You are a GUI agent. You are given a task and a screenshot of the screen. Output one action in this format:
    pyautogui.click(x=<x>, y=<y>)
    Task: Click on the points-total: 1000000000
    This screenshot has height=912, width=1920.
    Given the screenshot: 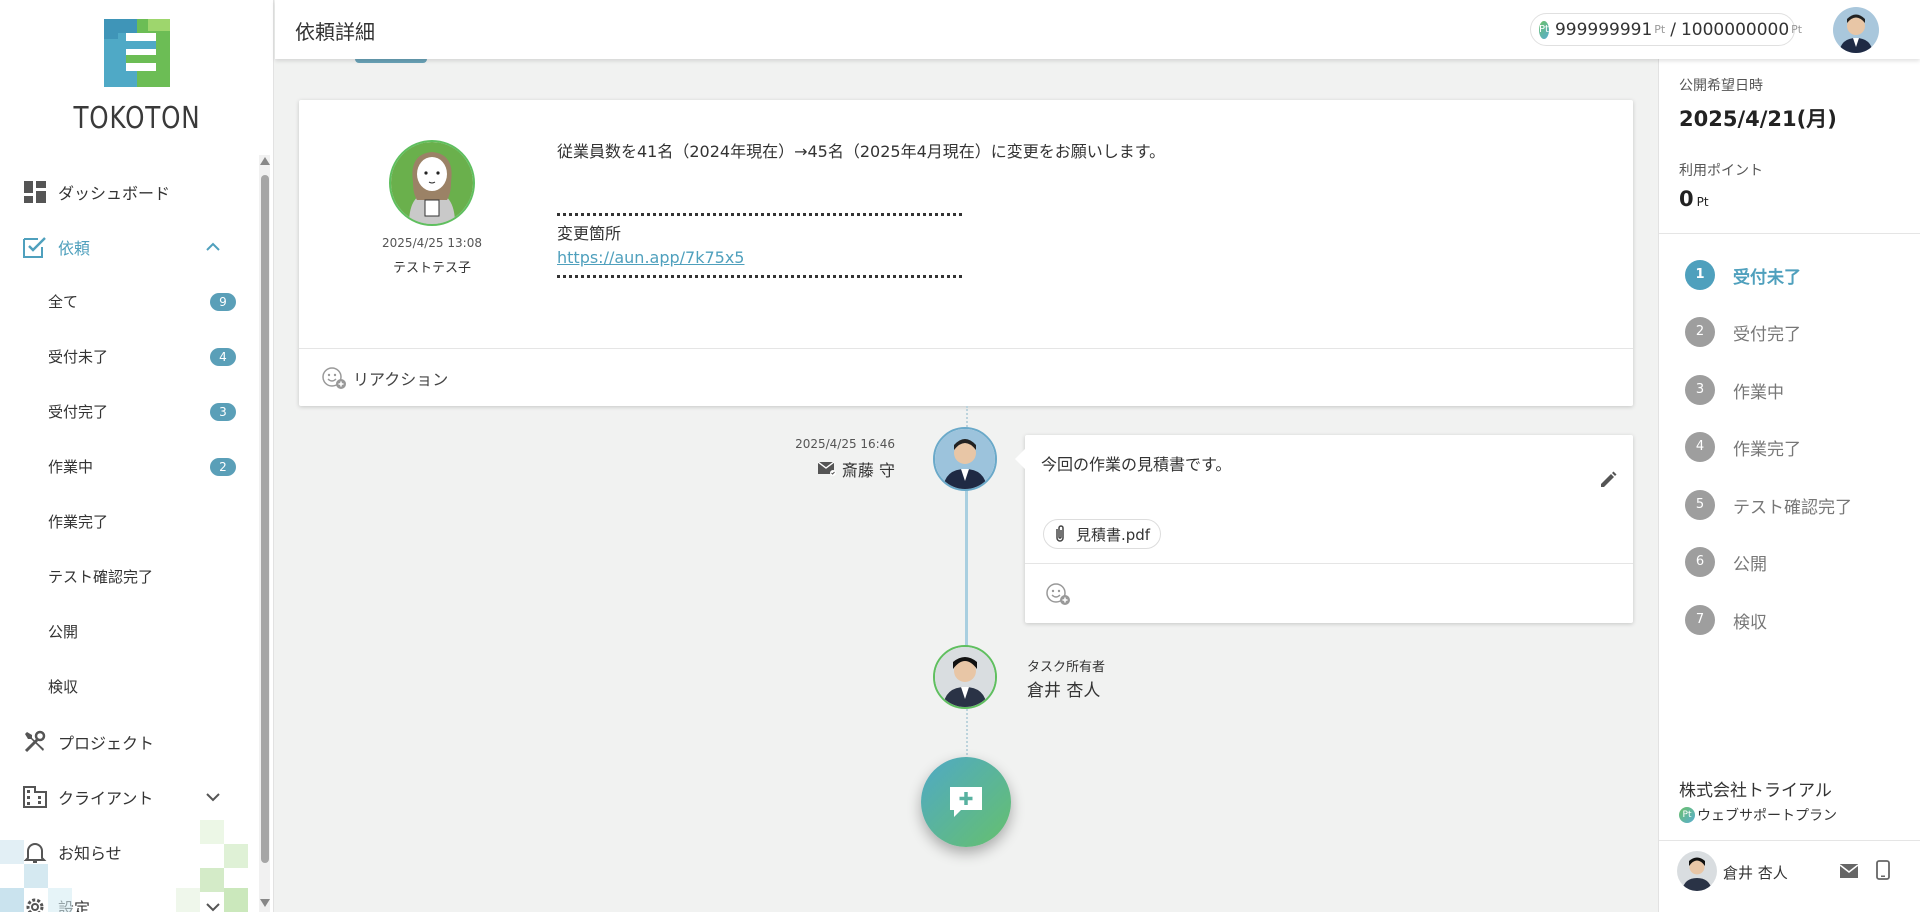 What is the action you would take?
    pyautogui.click(x=1735, y=29)
    